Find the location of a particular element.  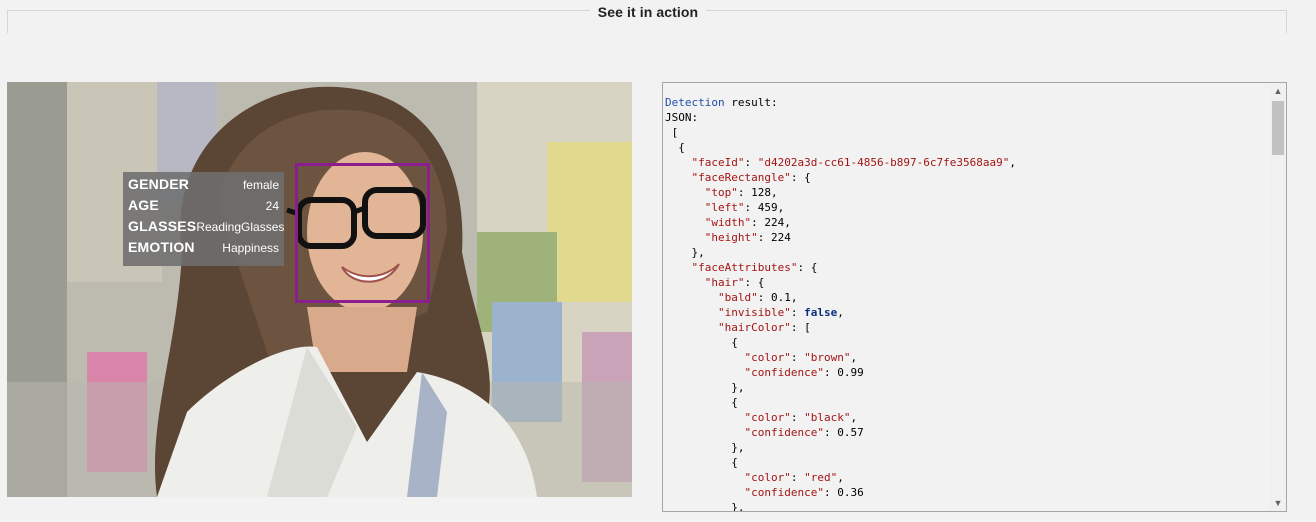

json-value: "brown" is located at coordinates (827, 357).